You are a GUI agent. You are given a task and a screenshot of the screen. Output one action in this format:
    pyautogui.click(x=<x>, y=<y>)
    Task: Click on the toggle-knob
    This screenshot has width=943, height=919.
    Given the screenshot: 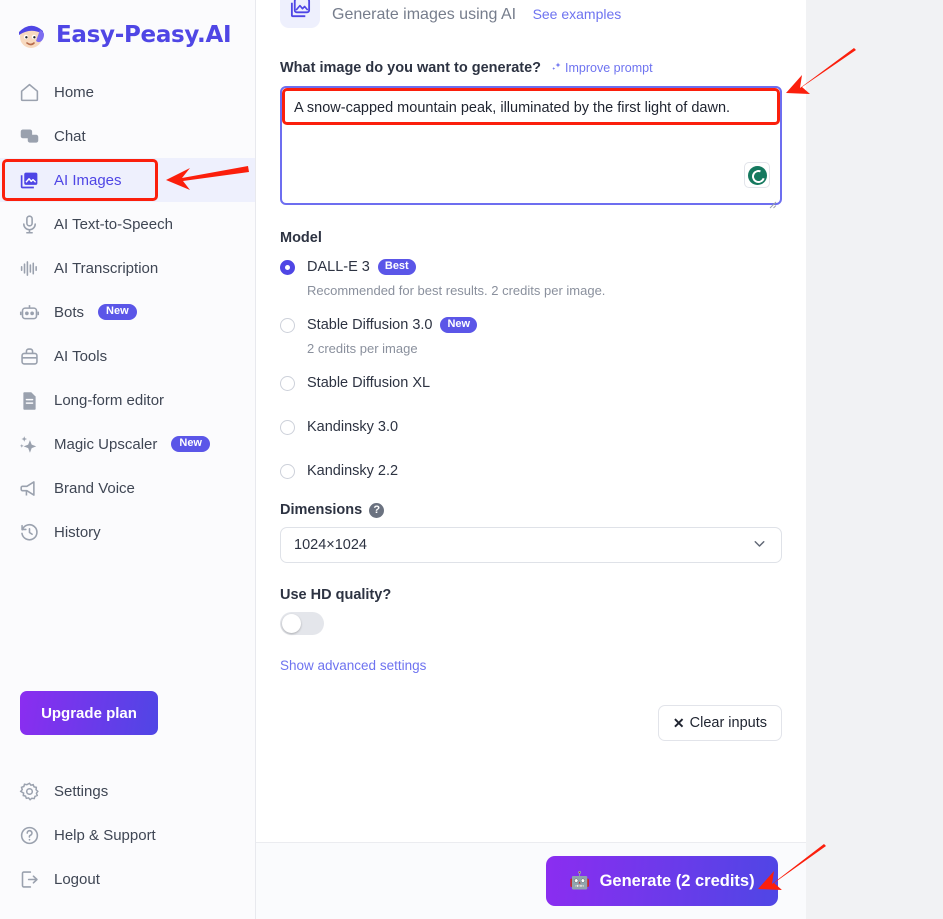 What is the action you would take?
    pyautogui.click(x=291, y=623)
    